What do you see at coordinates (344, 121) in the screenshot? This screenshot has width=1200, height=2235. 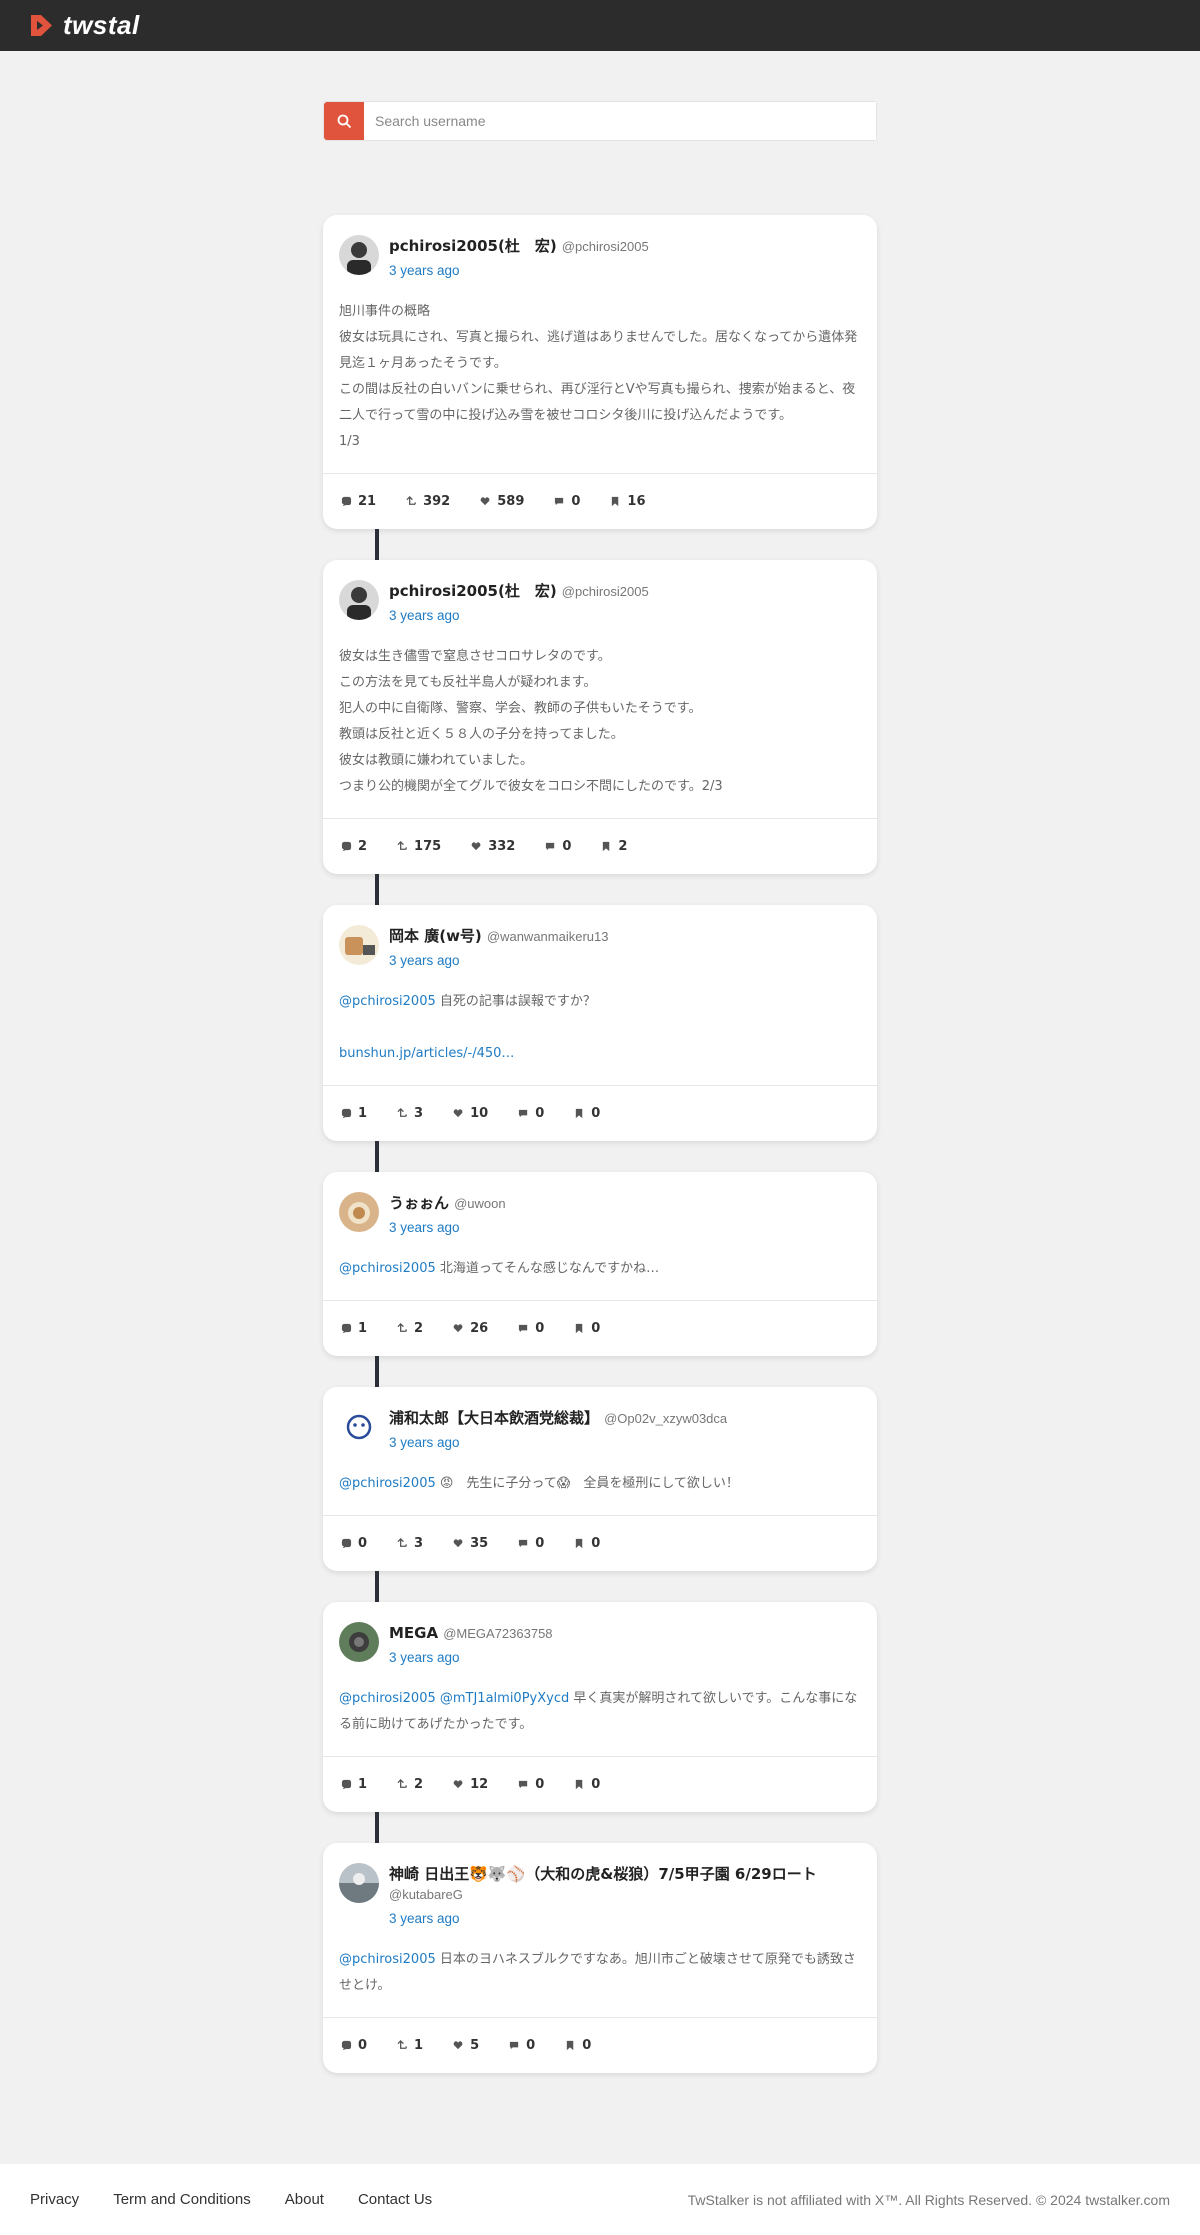 I see `search-button` at bounding box center [344, 121].